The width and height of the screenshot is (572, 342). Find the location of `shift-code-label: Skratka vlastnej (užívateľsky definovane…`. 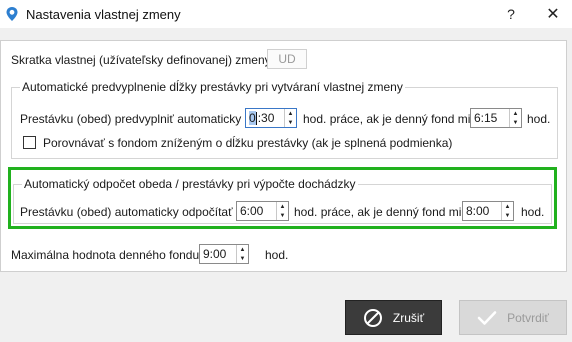

shift-code-label: Skratka vlastnej (užívateľsky definovane… is located at coordinates (142, 60).